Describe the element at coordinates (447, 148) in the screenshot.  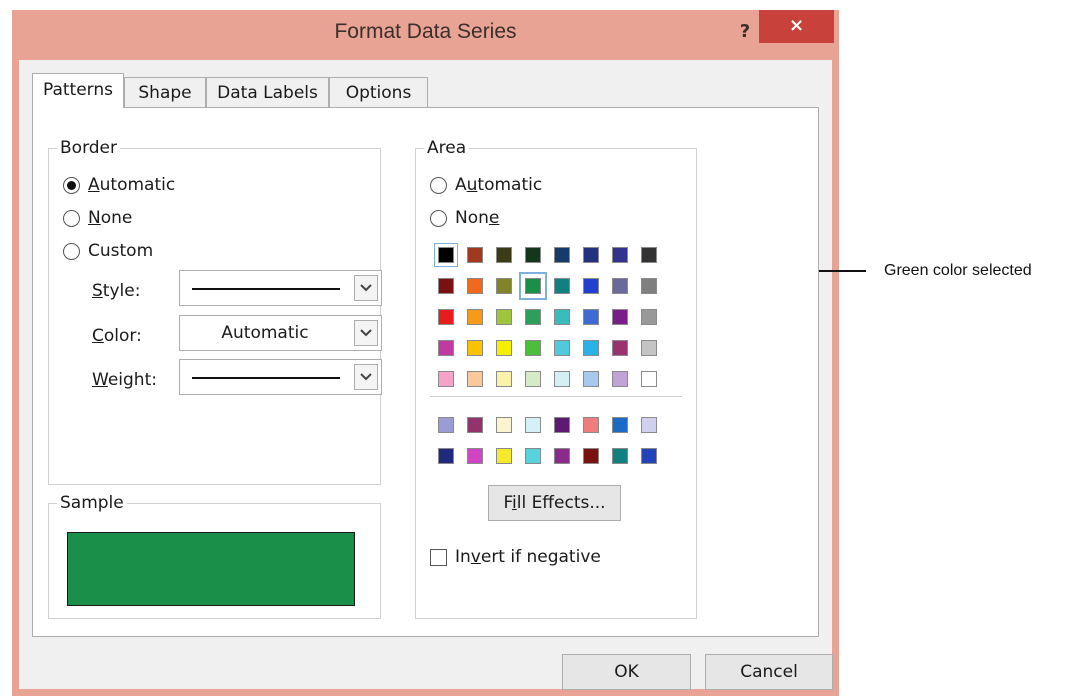
I see `area-group-label: Area` at that location.